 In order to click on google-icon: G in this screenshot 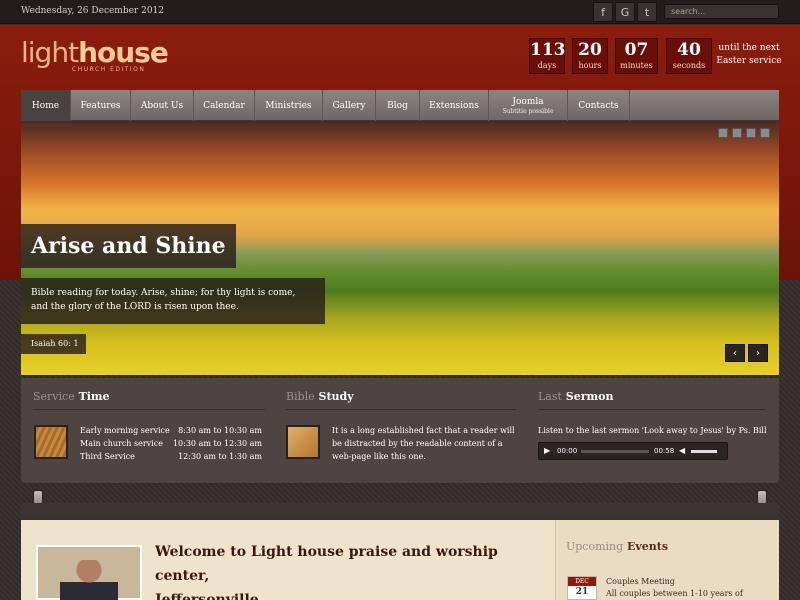, I will do `click(625, 12)`.